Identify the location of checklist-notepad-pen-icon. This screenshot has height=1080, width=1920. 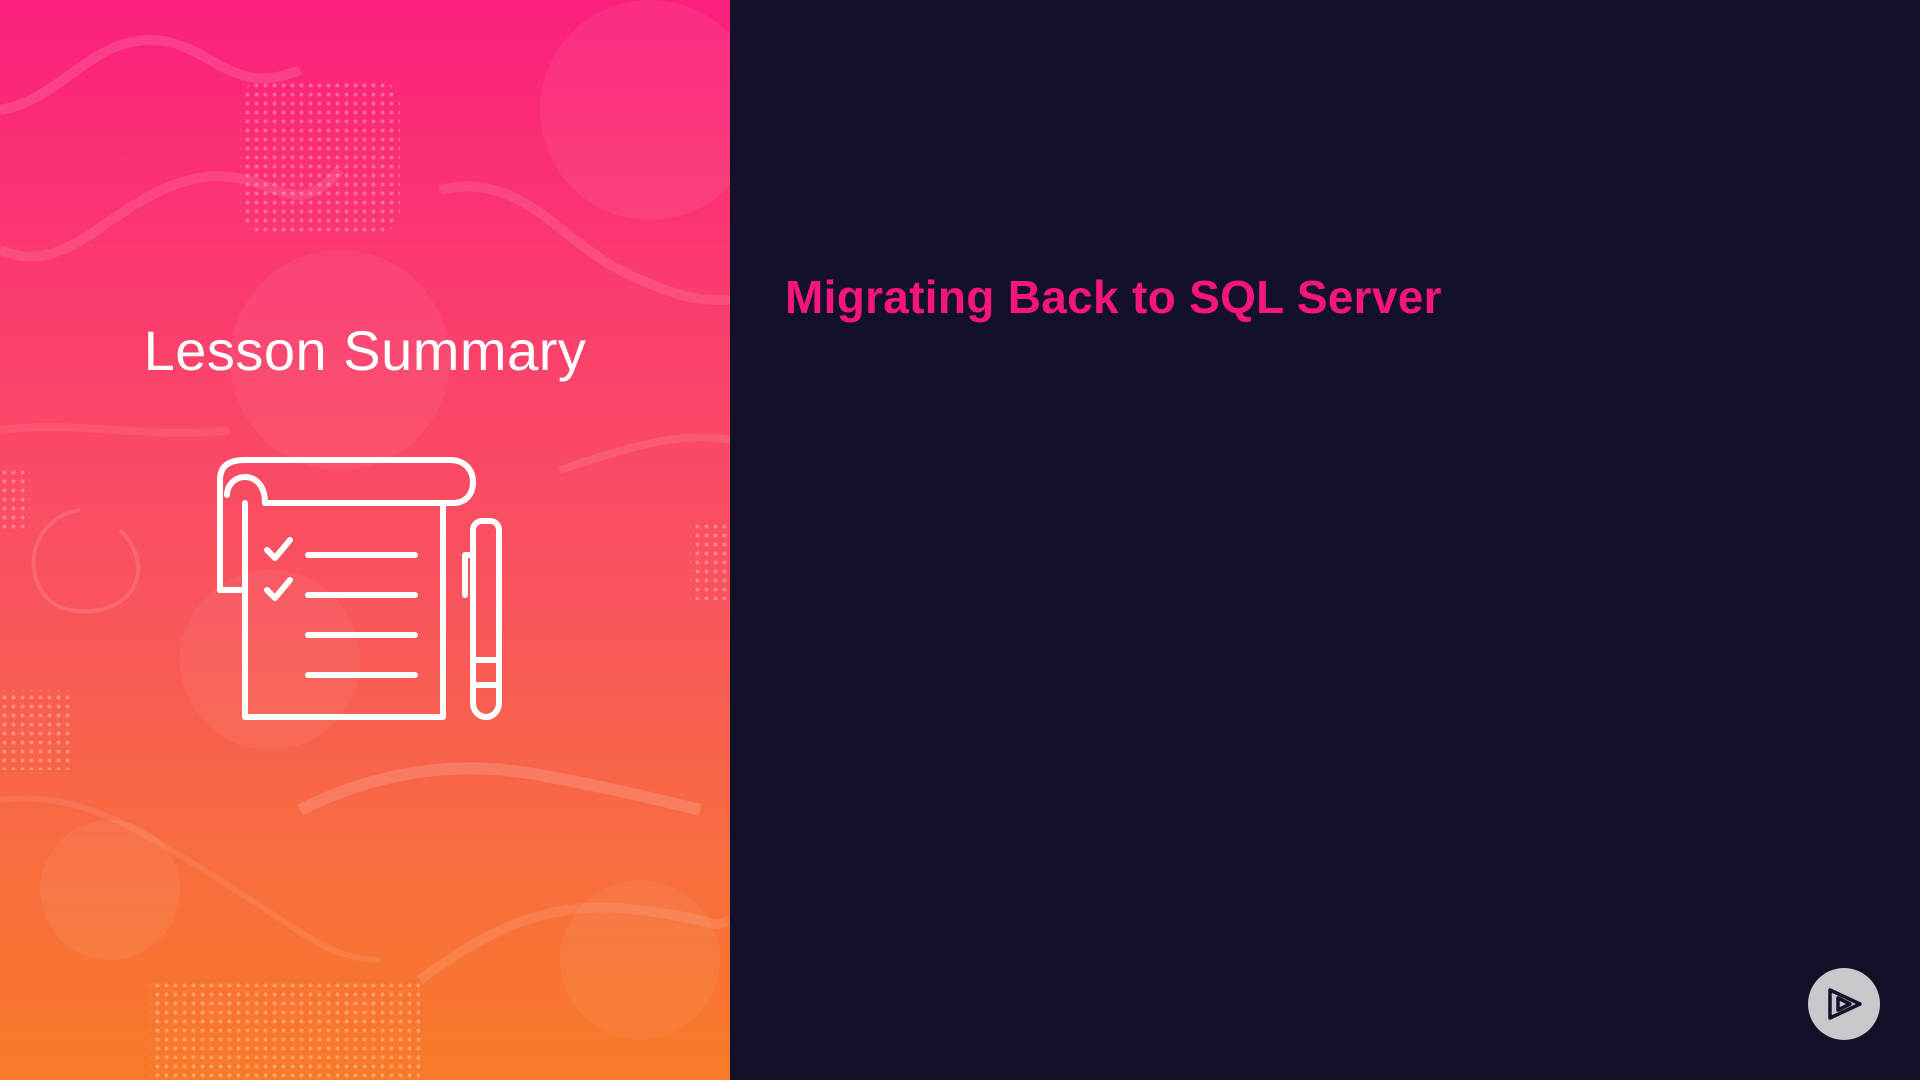
(359, 588).